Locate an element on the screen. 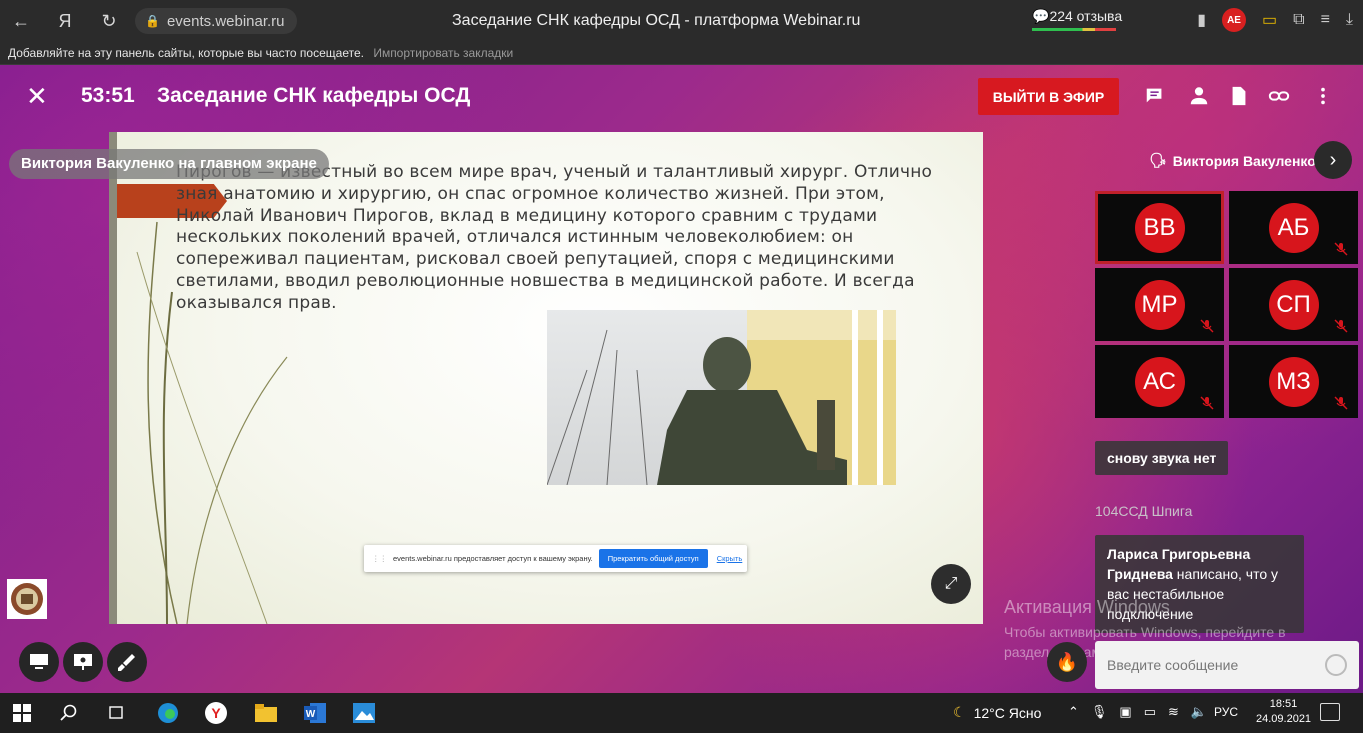 The width and height of the screenshot is (1363, 733). collections-icon: ⧉ is located at coordinates (1298, 20).